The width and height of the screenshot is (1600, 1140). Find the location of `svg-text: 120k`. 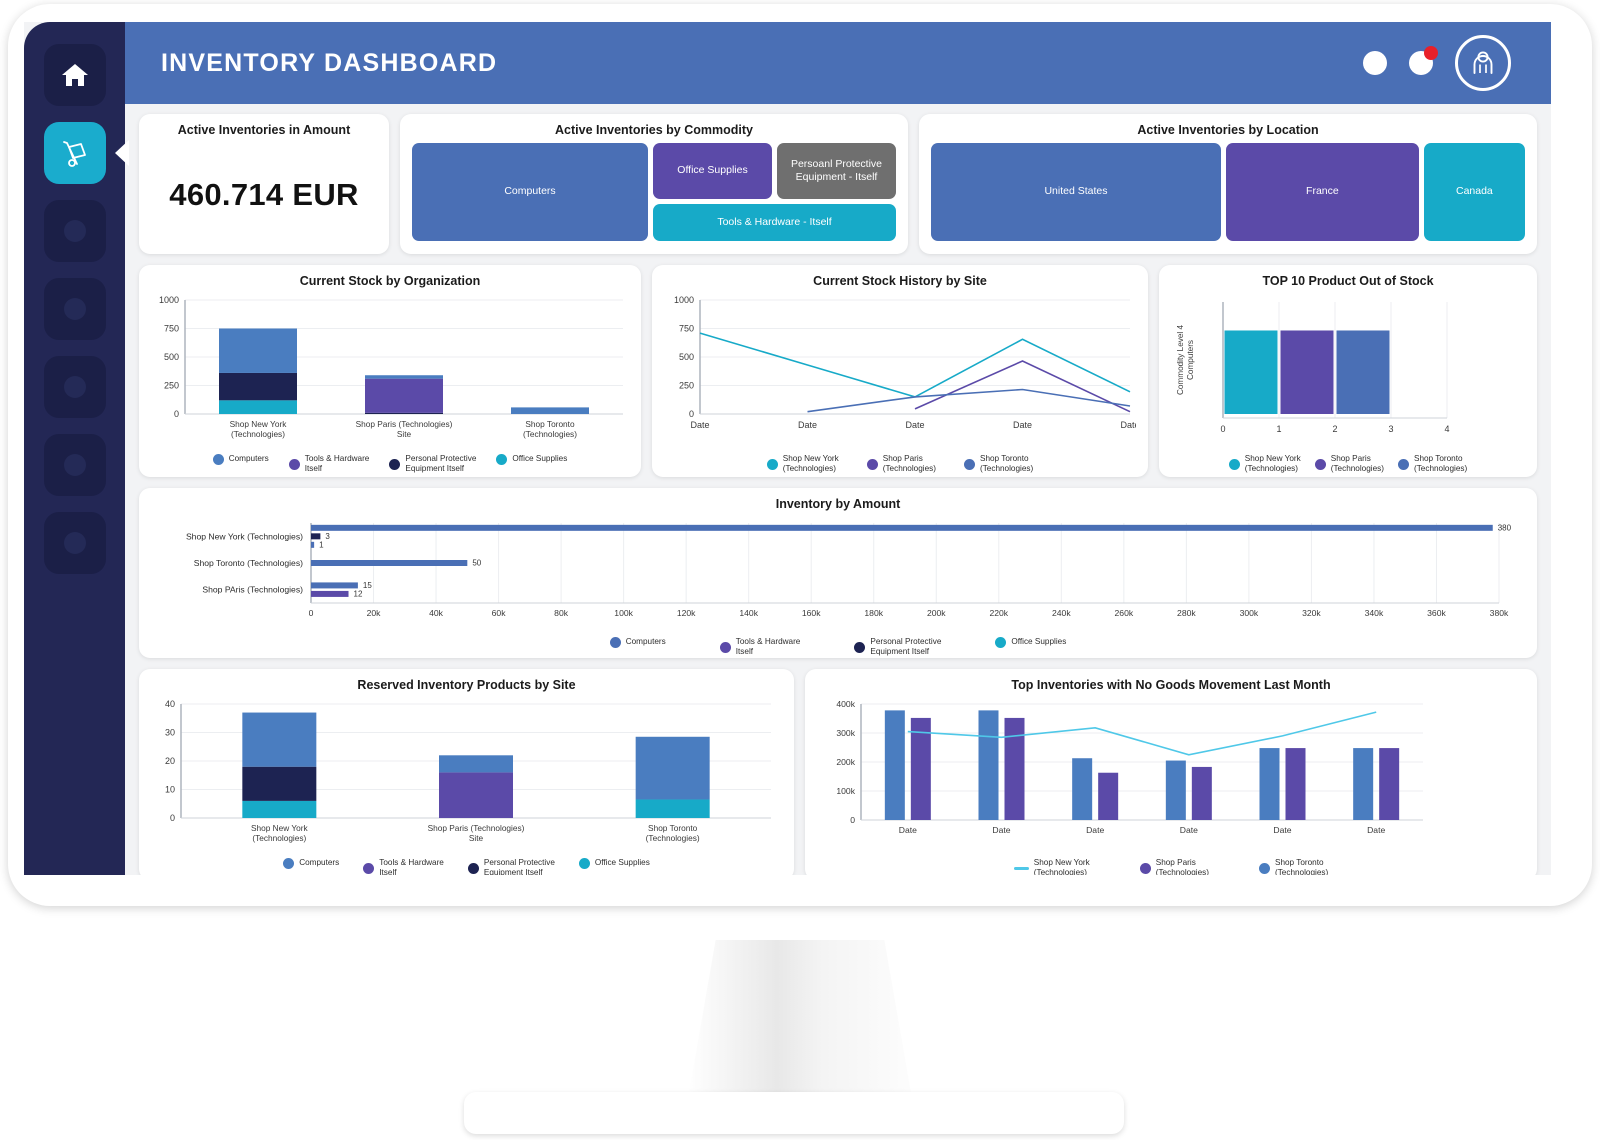

svg-text: 120k is located at coordinates (686, 613).